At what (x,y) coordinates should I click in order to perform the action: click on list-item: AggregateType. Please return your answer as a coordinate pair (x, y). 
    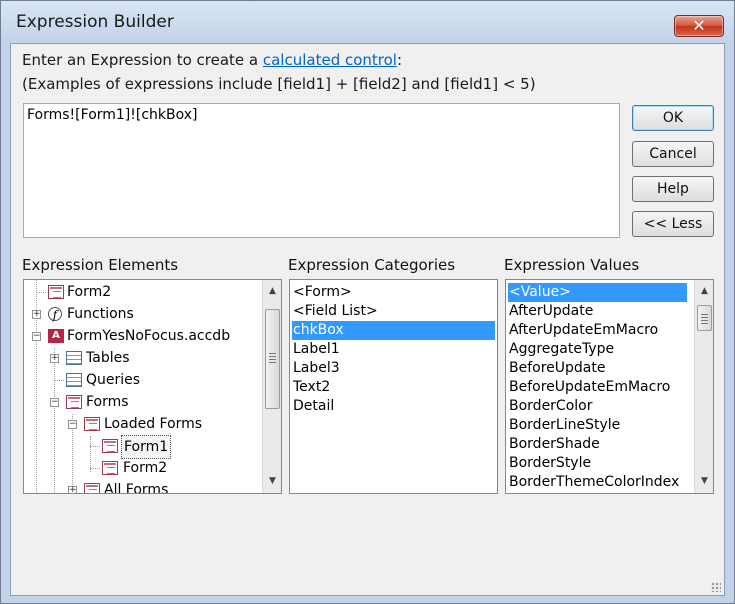
    Looking at the image, I should click on (597, 349).